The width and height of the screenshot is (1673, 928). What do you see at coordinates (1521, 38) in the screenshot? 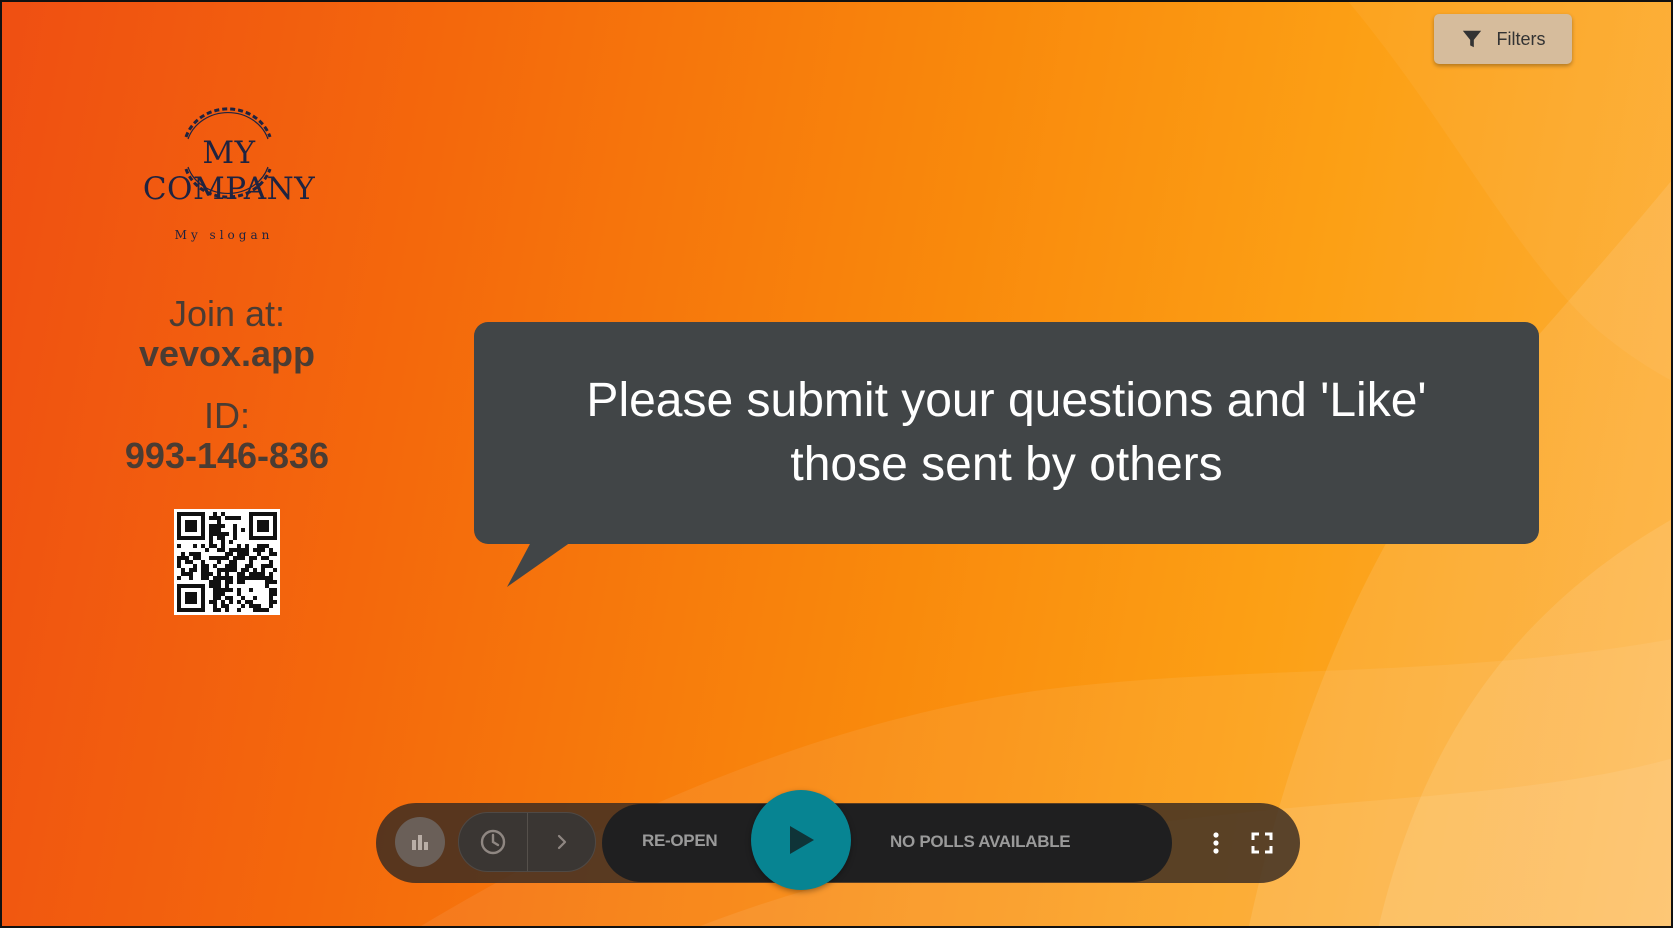
I see `filters-label: Filters` at bounding box center [1521, 38].